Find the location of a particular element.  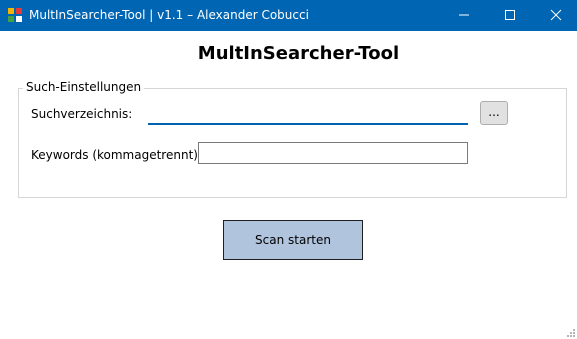

maximize-button is located at coordinates (510, 15).